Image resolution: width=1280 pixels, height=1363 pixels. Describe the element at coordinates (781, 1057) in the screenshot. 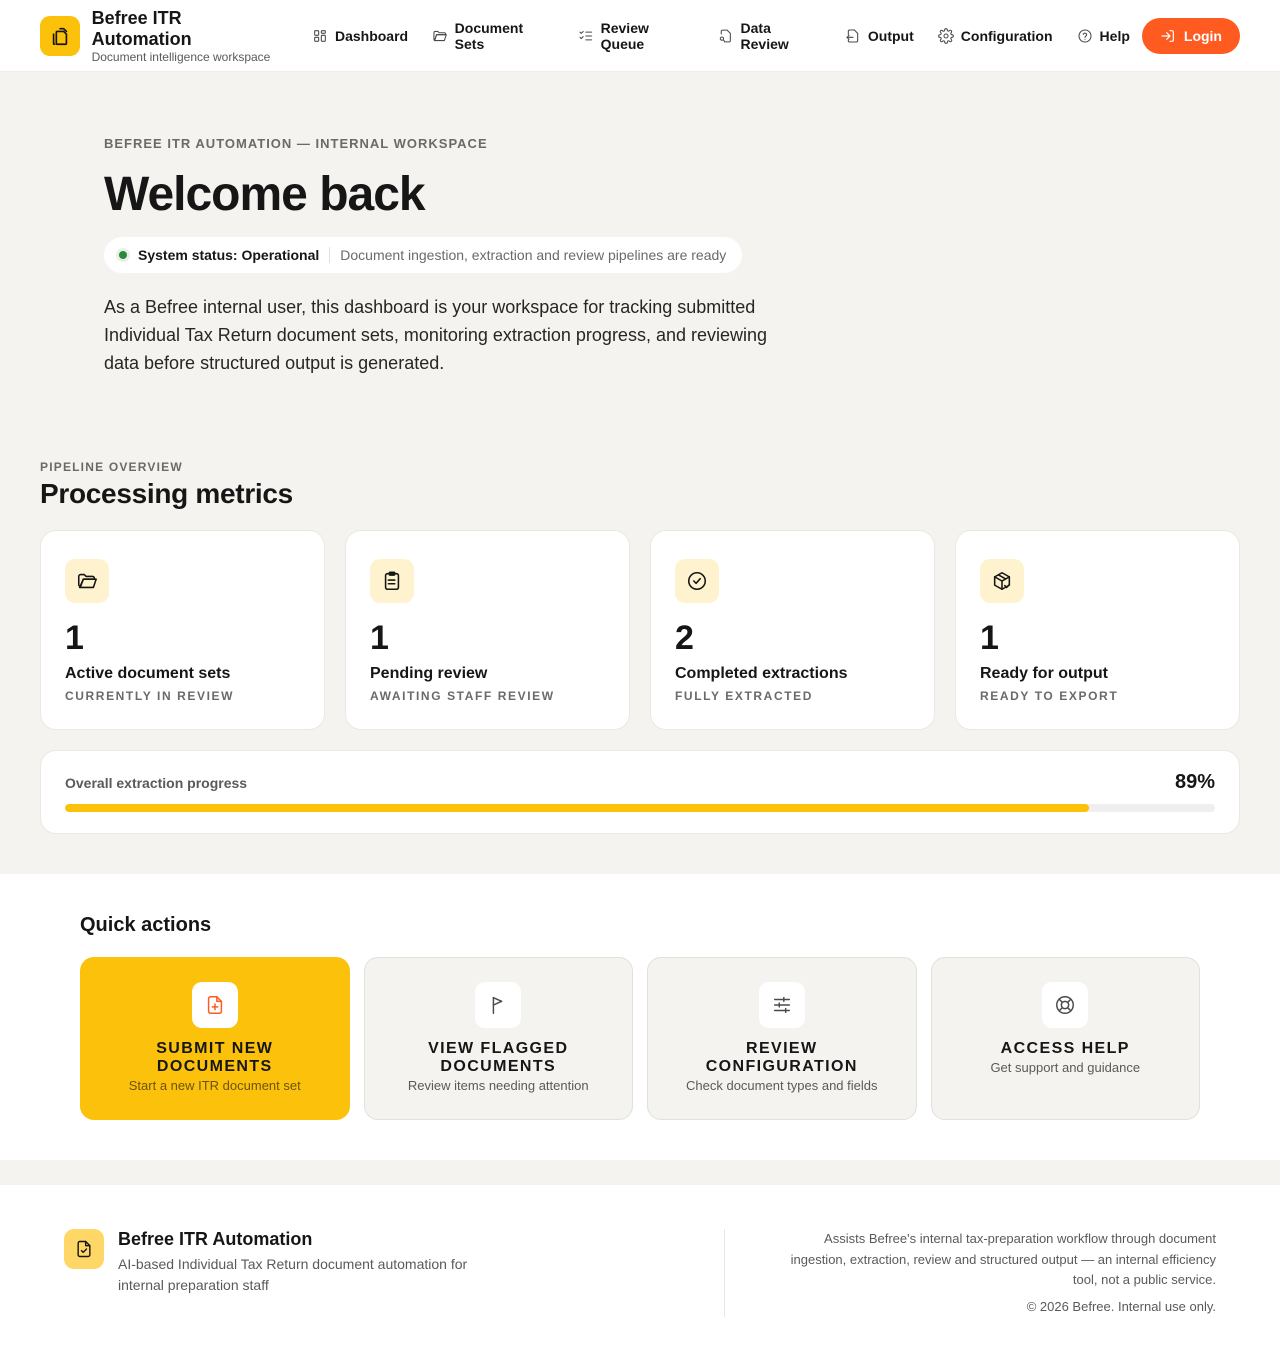

I see `action-title: REVIEW CONFIGURATION` at that location.